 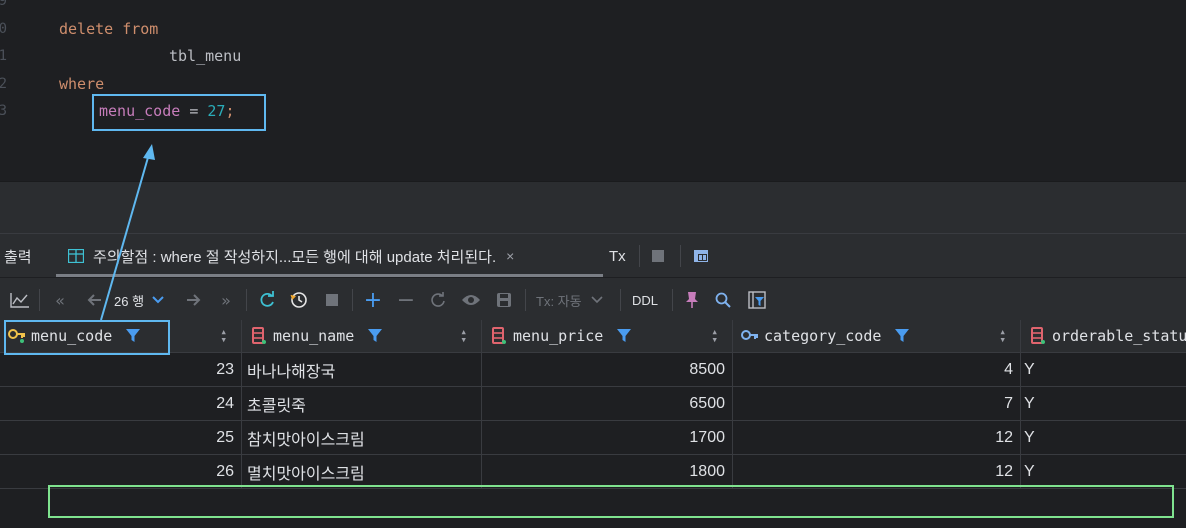 I want to click on tab-output: 출력, so click(x=18, y=256).